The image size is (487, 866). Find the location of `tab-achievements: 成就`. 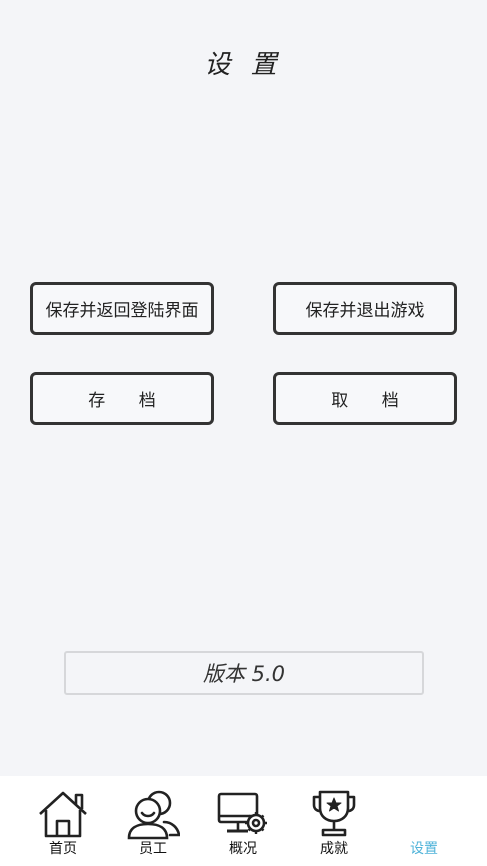

tab-achievements: 成就 is located at coordinates (334, 821).